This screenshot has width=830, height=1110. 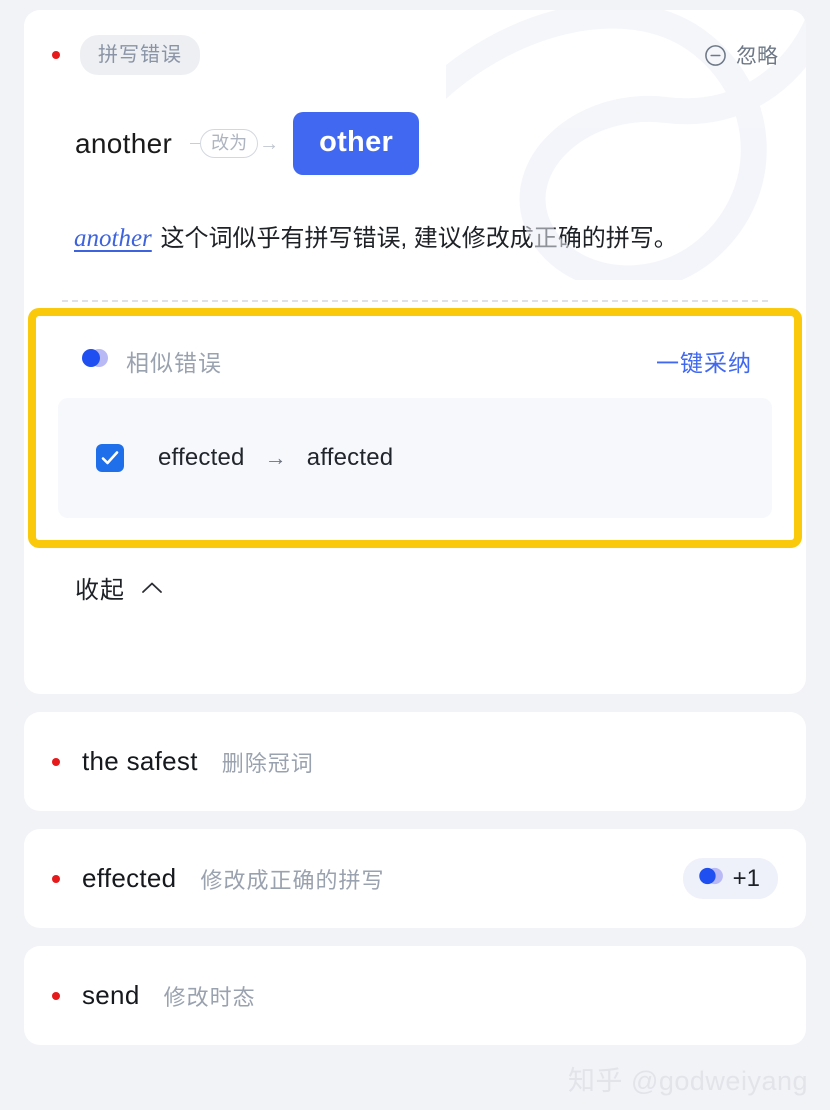 What do you see at coordinates (356, 143) in the screenshot?
I see `suggested-word-button: other` at bounding box center [356, 143].